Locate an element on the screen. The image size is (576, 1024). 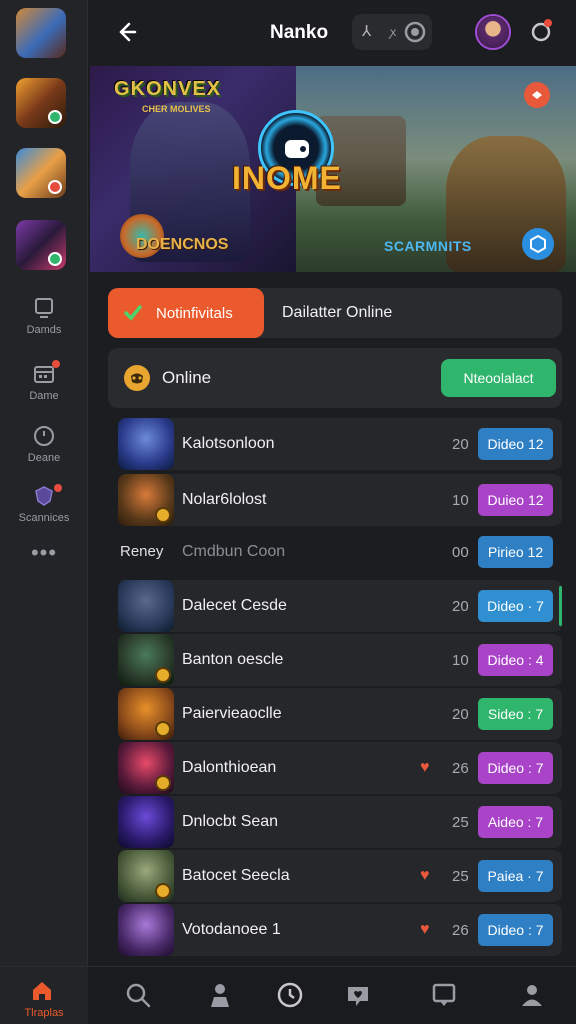
banner-title: INOME is located at coordinates (287, 178).